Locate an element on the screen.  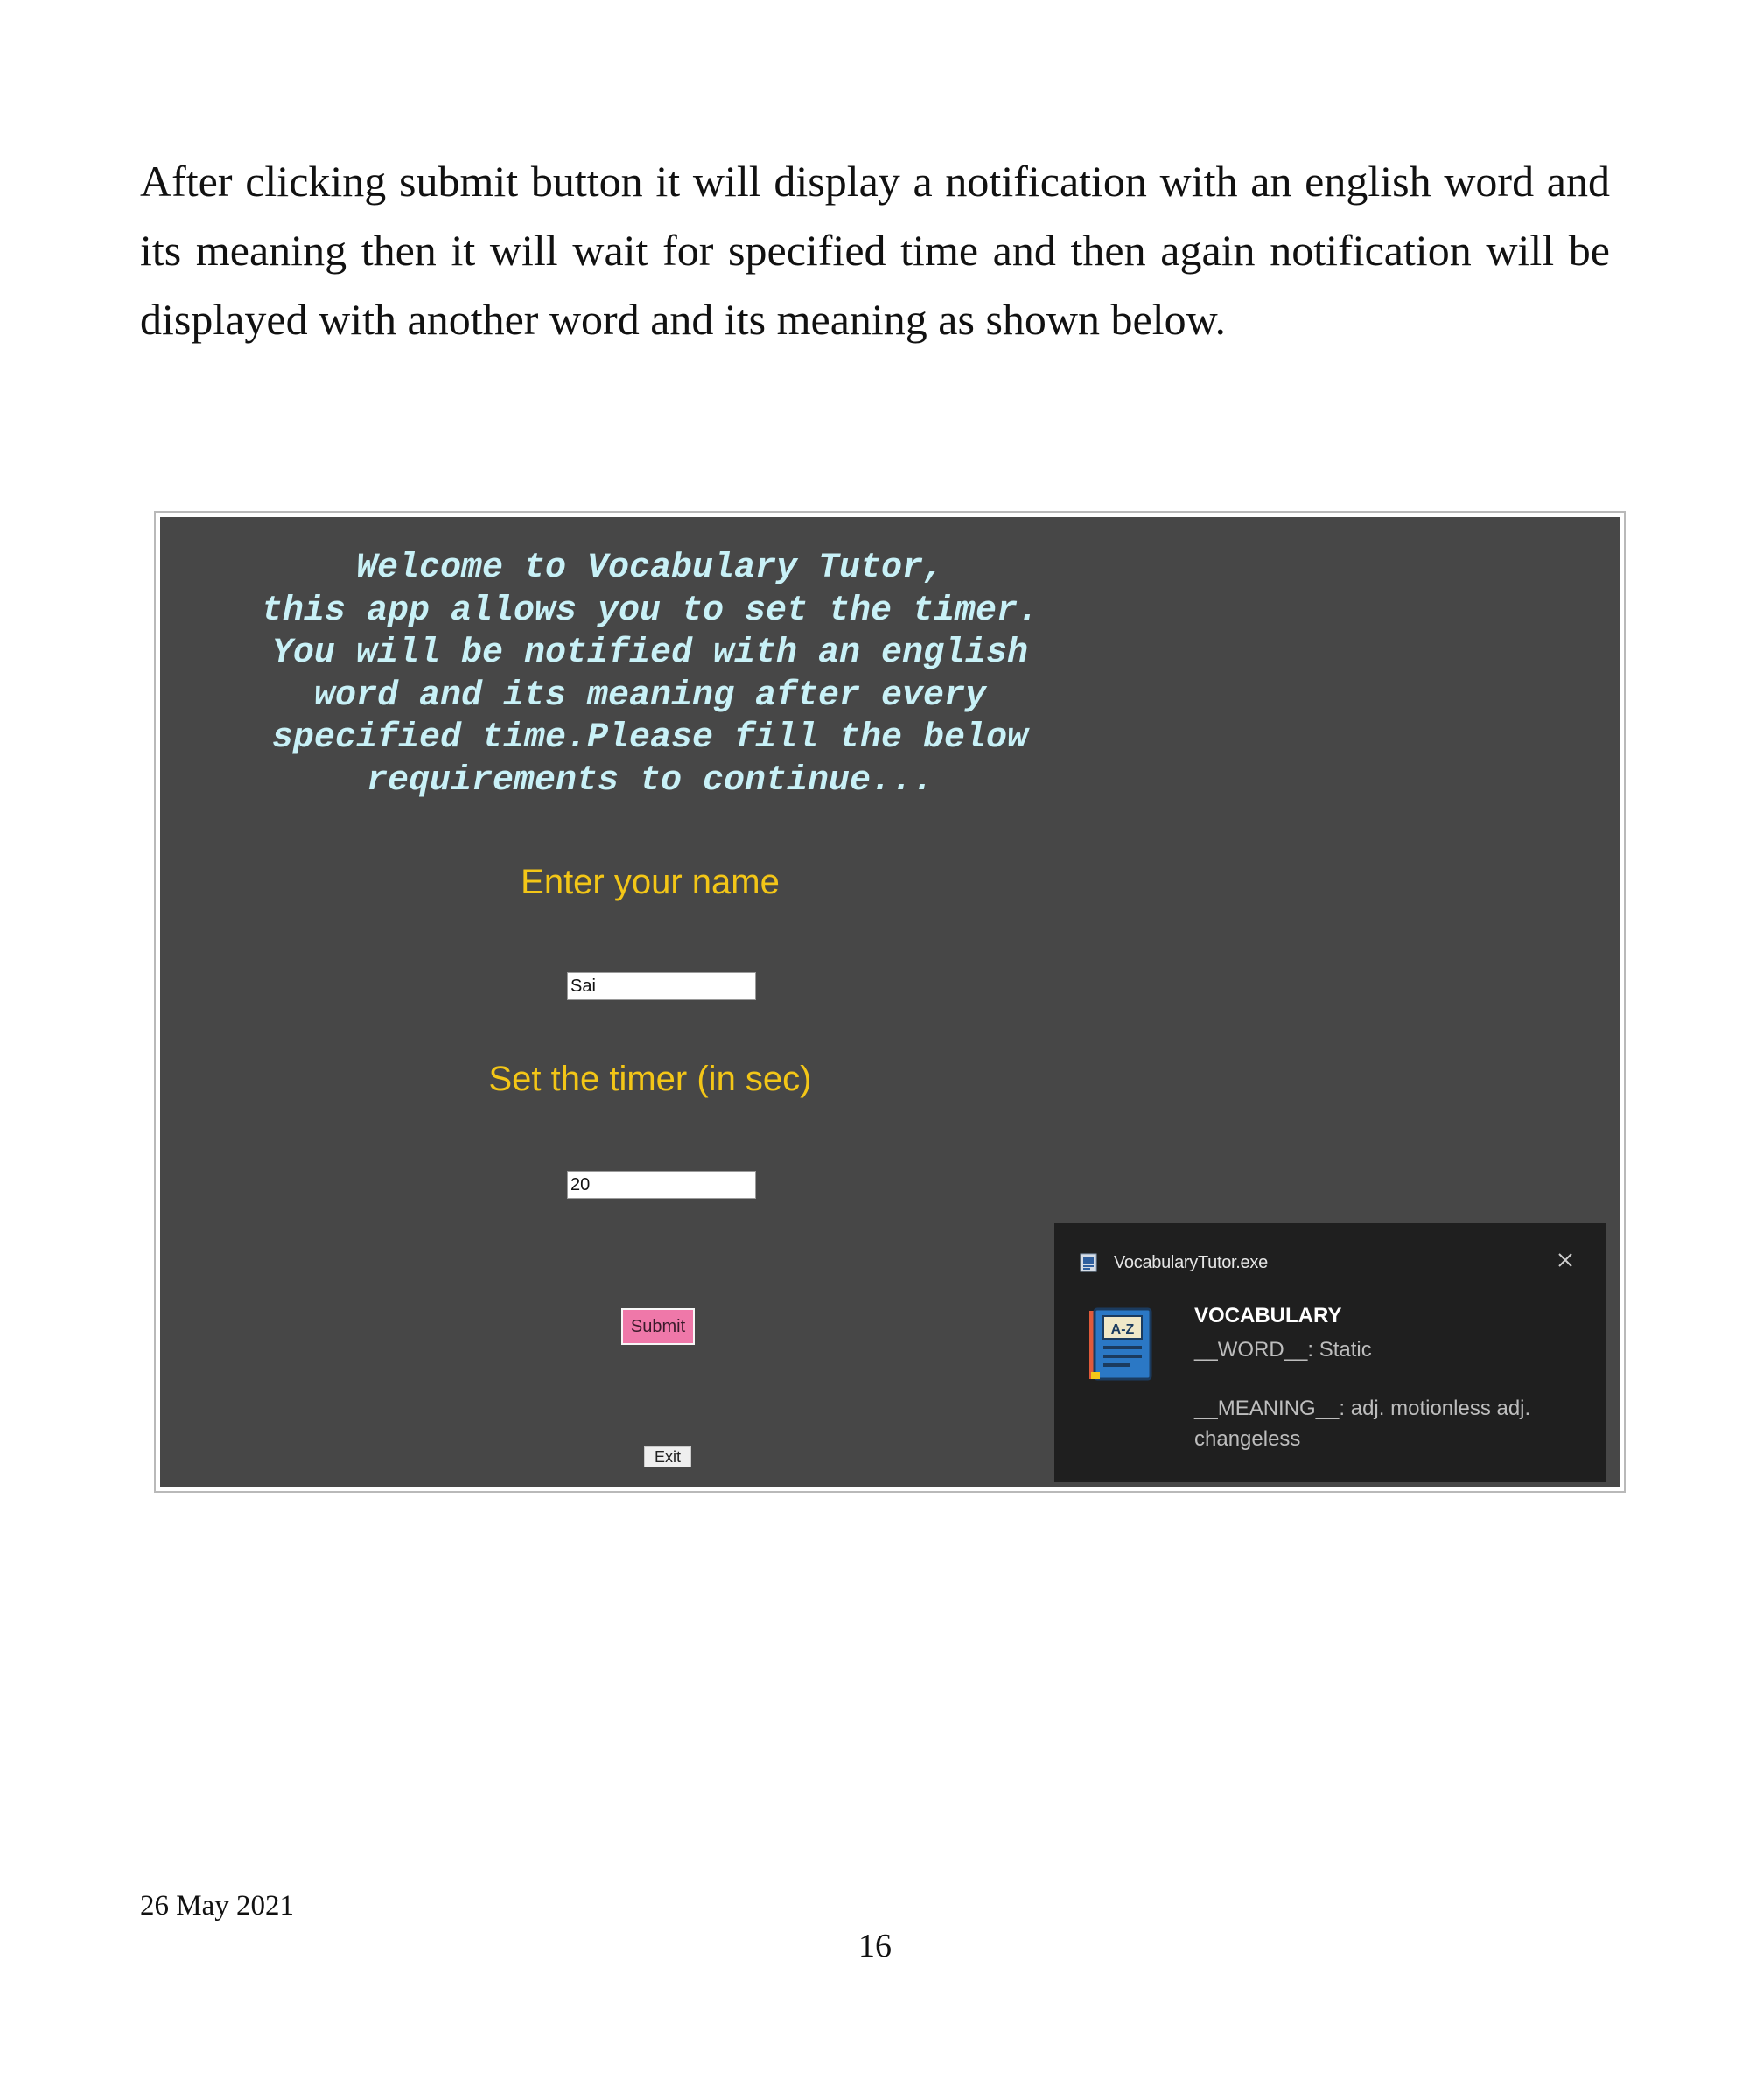
welcome-line: Welcome to Vocabulary Tutor, is located at coordinates (650, 568).